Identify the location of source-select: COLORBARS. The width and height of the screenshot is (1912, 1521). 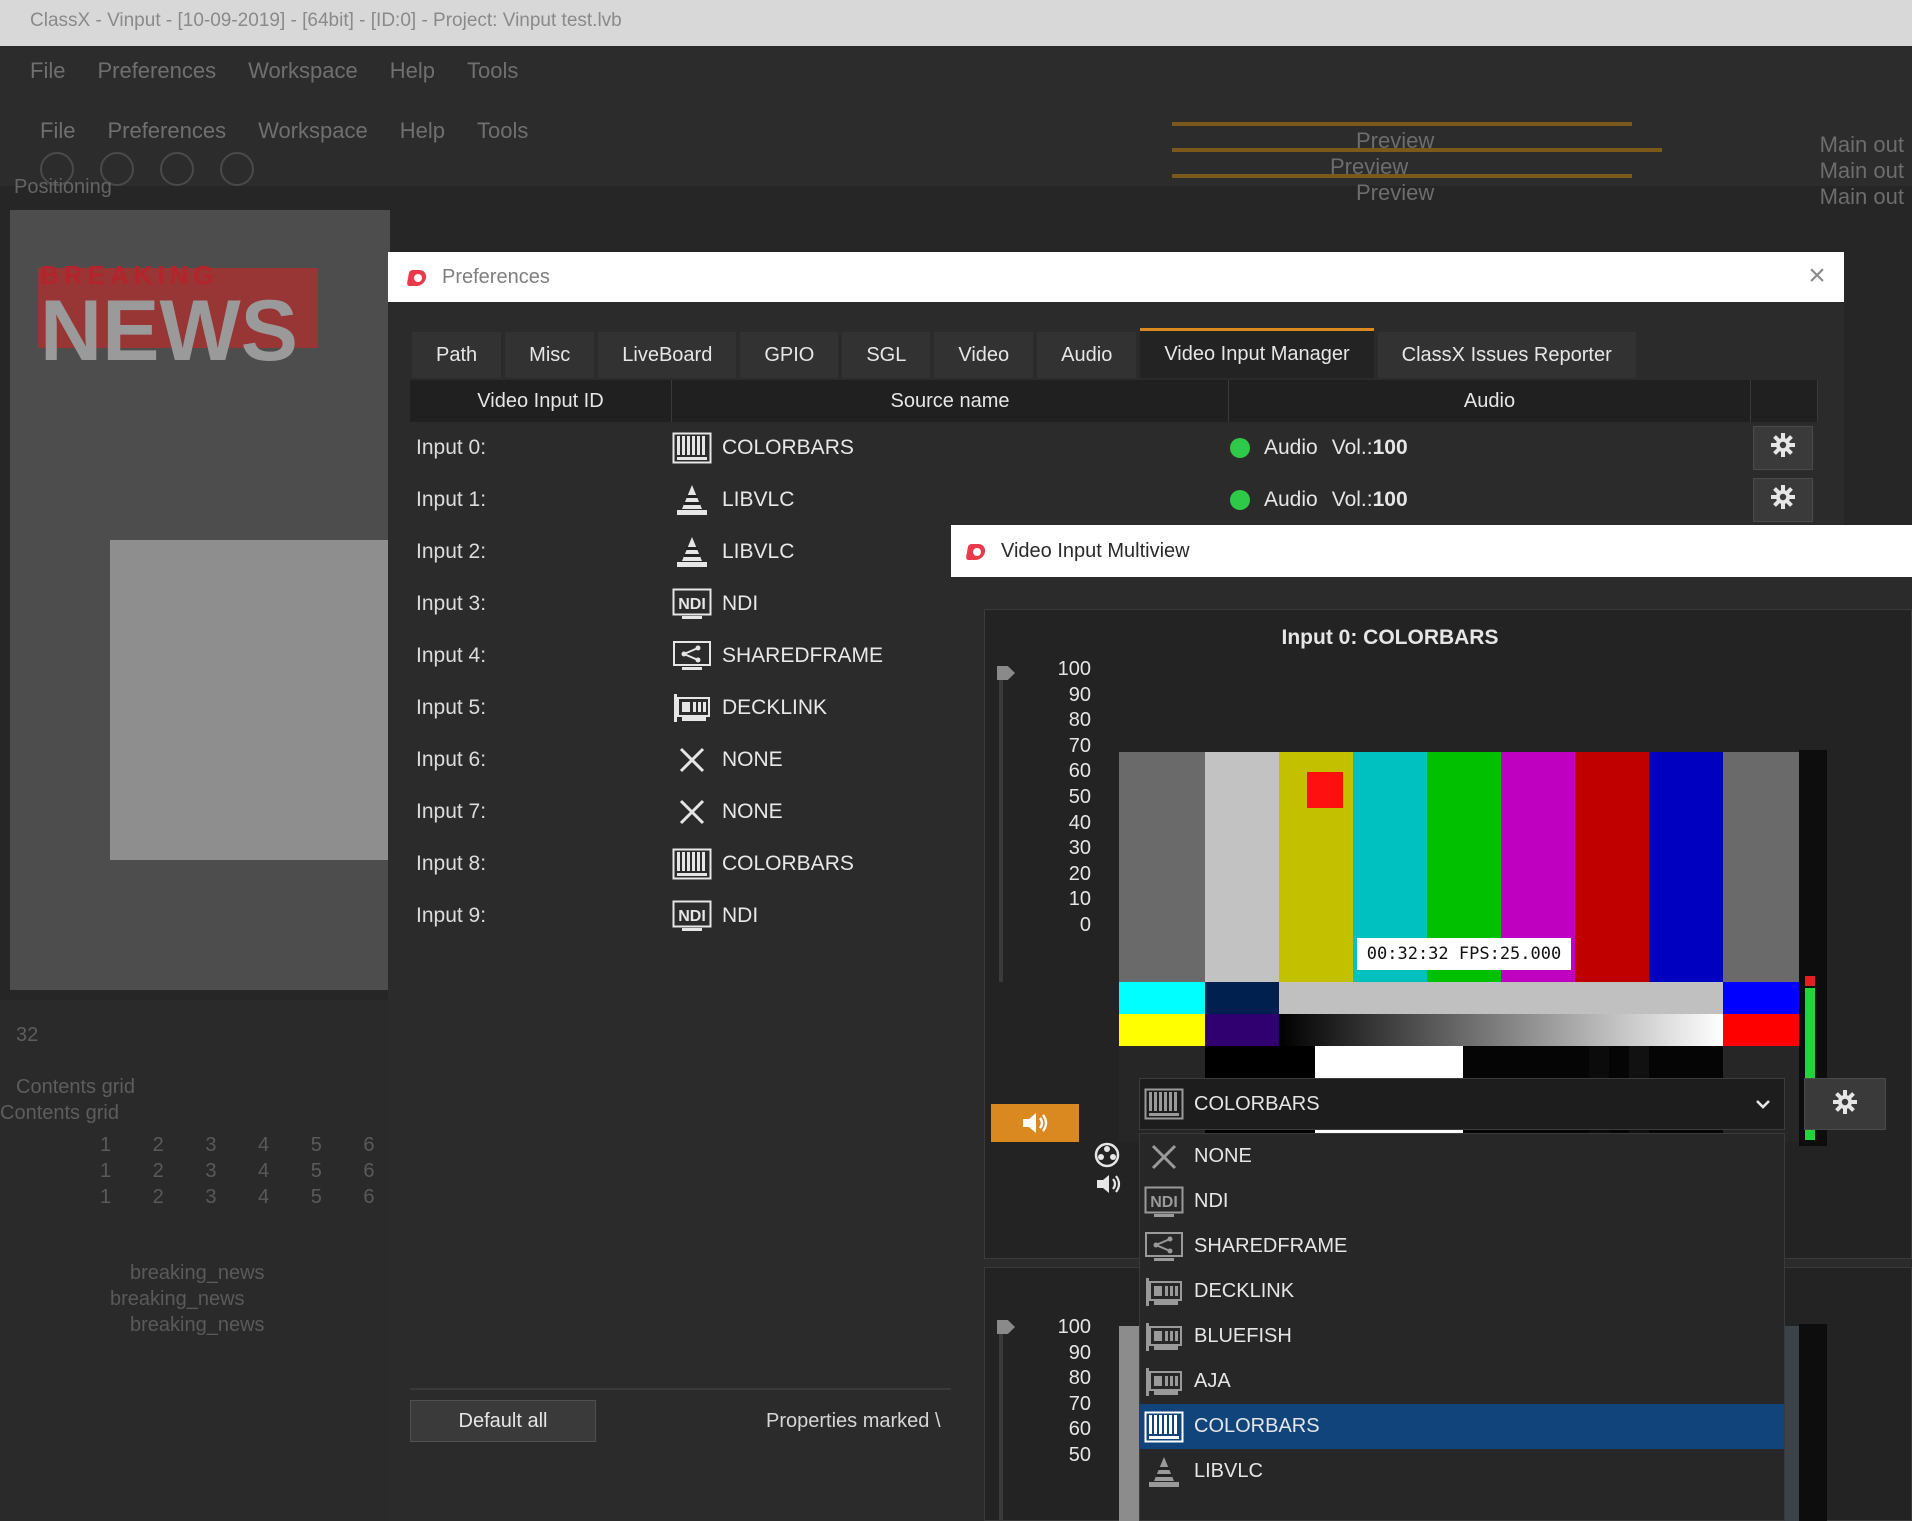
(1462, 1104).